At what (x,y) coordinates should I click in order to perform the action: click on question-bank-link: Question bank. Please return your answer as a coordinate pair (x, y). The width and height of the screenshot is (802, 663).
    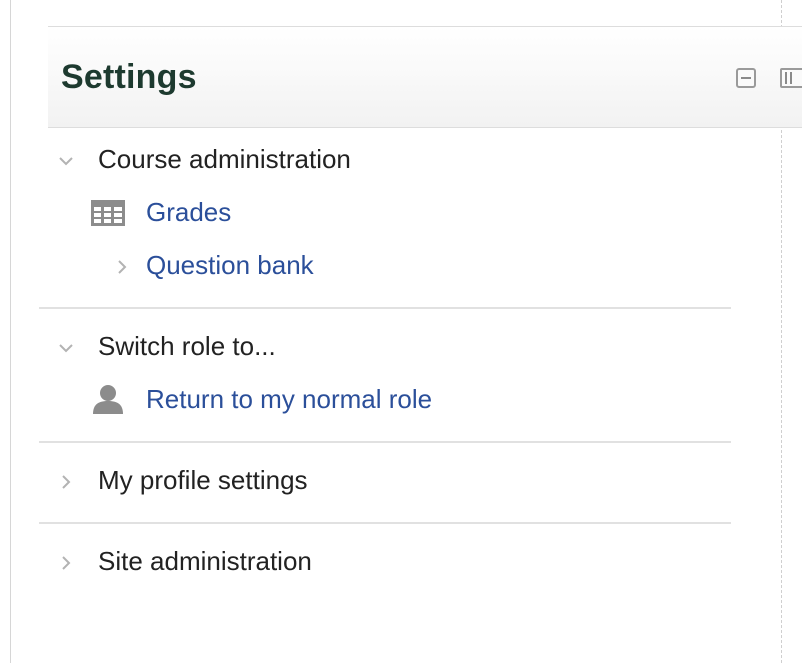
    Looking at the image, I should click on (230, 265).